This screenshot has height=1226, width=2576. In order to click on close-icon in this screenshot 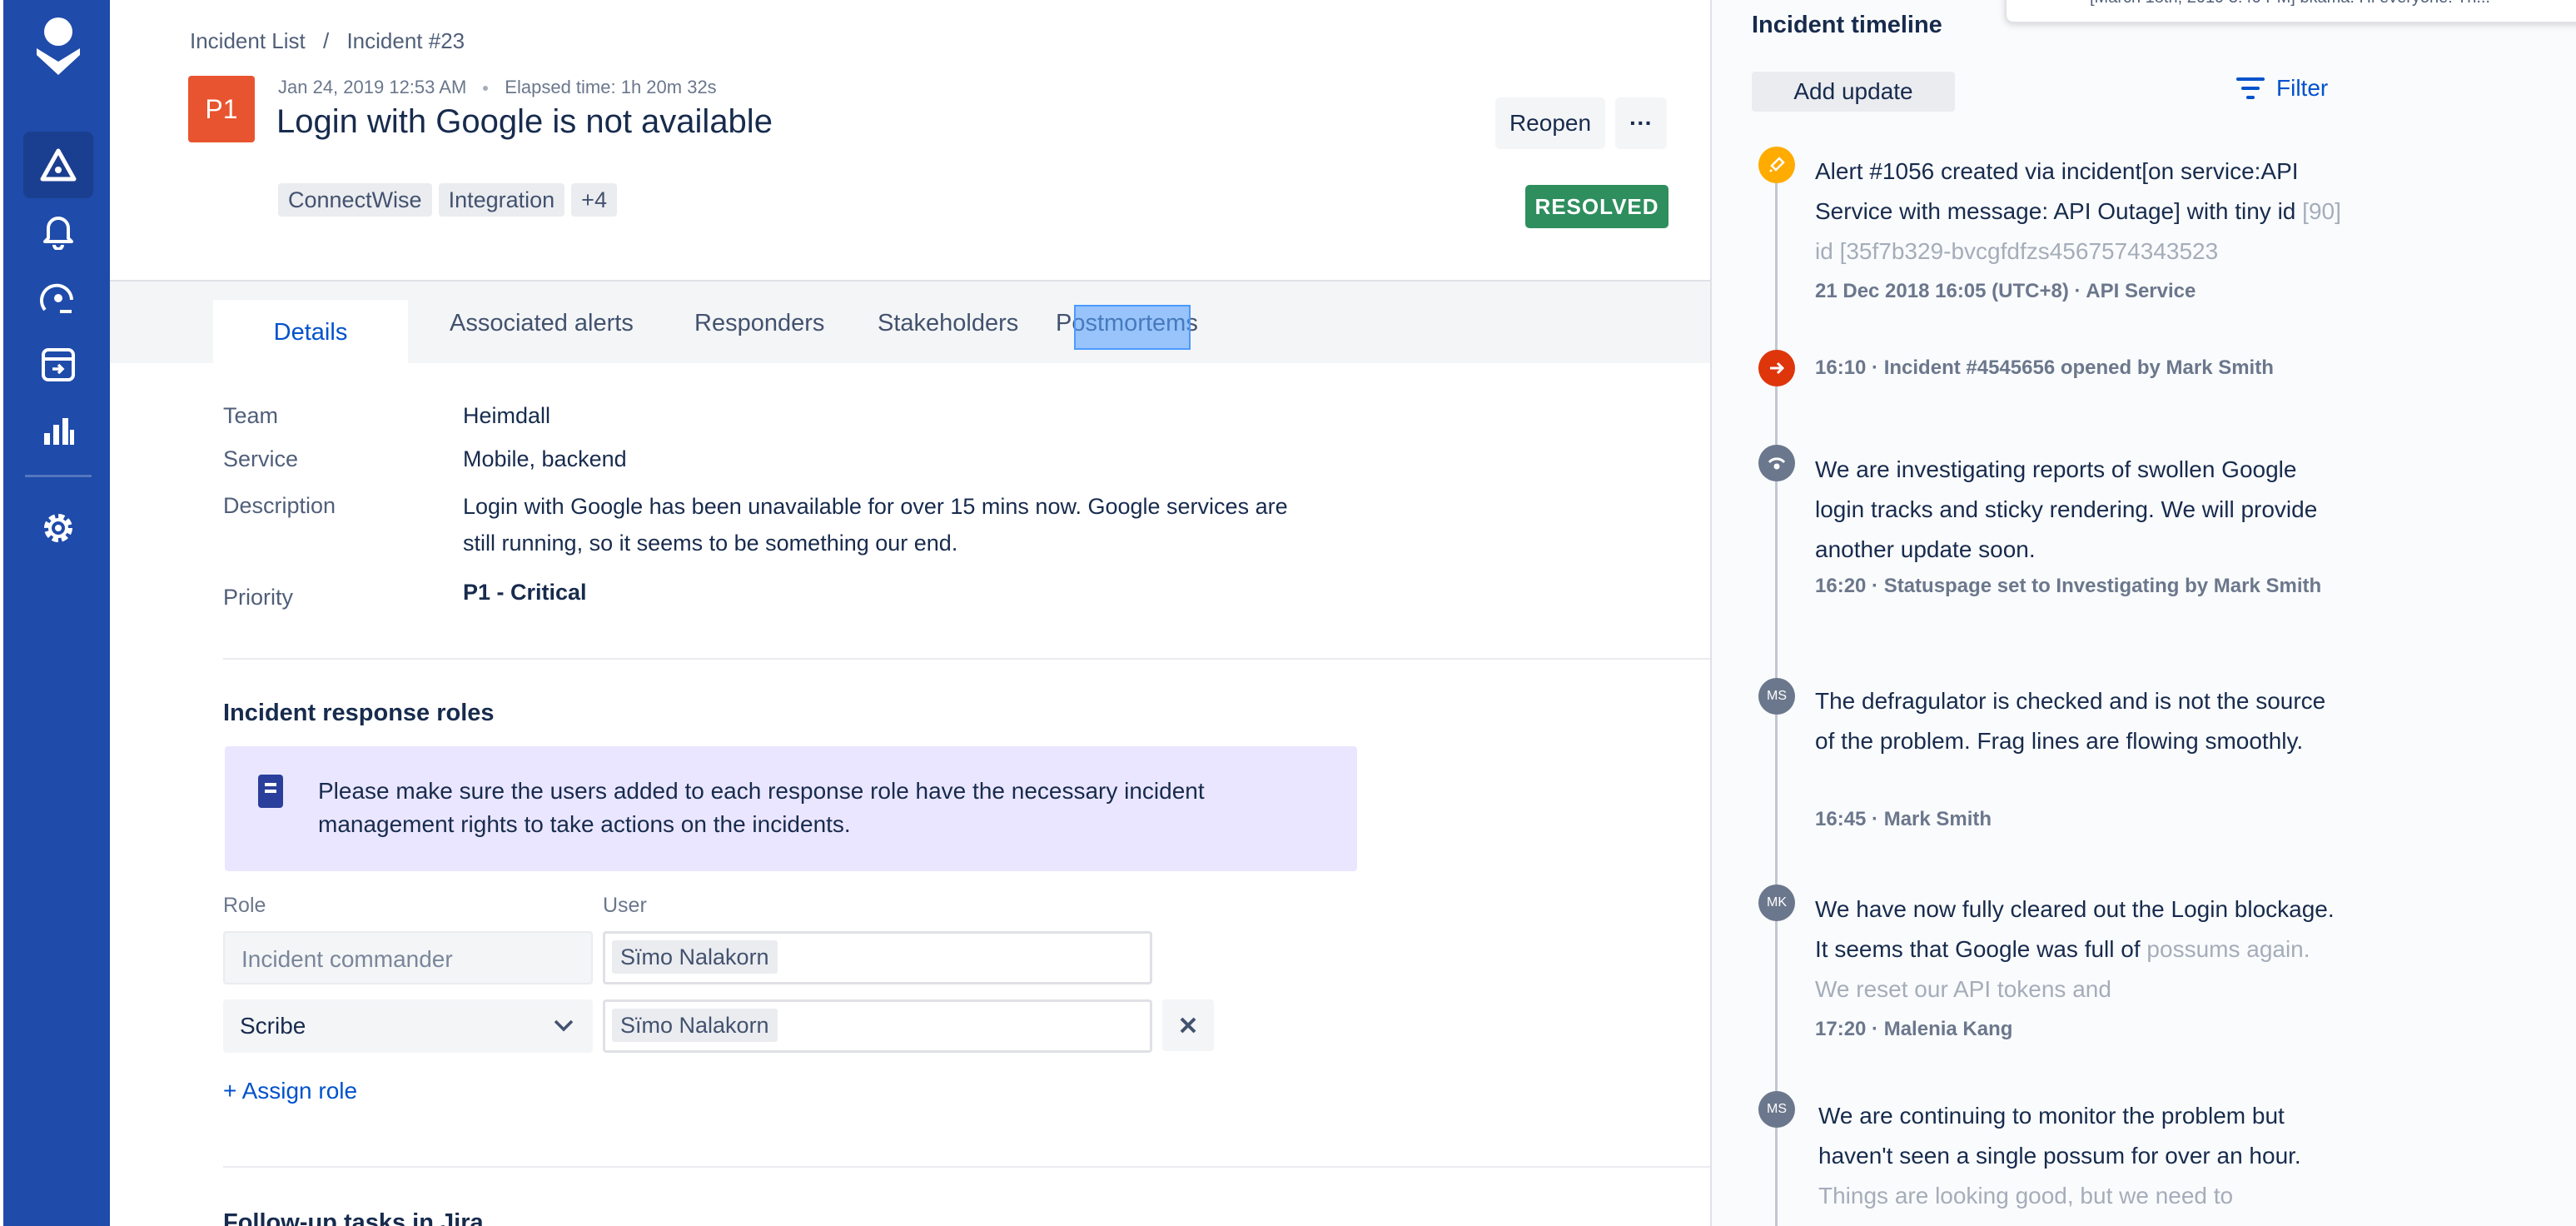, I will do `click(1188, 1025)`.